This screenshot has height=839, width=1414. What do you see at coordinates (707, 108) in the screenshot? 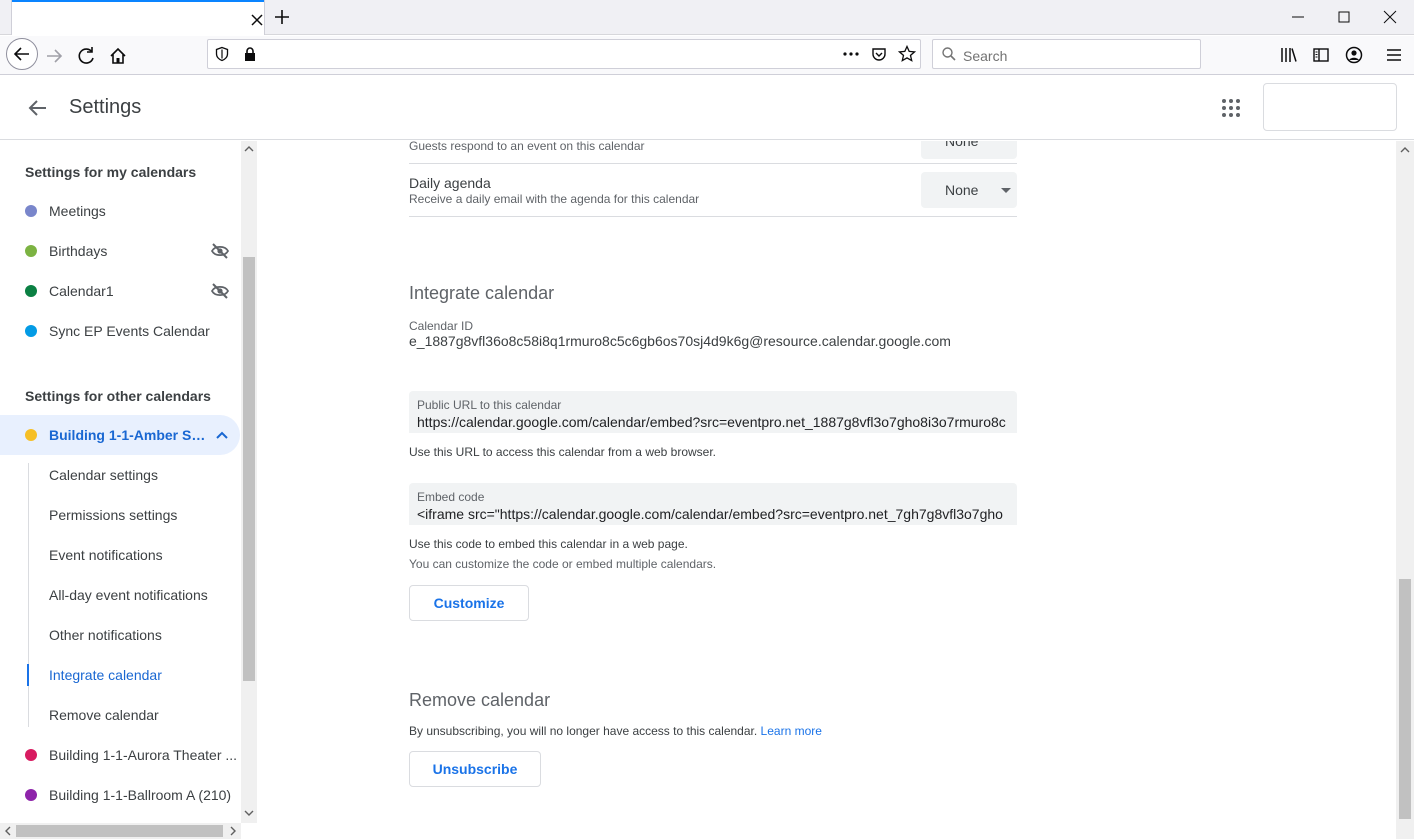
I see `app-header: Settings` at bounding box center [707, 108].